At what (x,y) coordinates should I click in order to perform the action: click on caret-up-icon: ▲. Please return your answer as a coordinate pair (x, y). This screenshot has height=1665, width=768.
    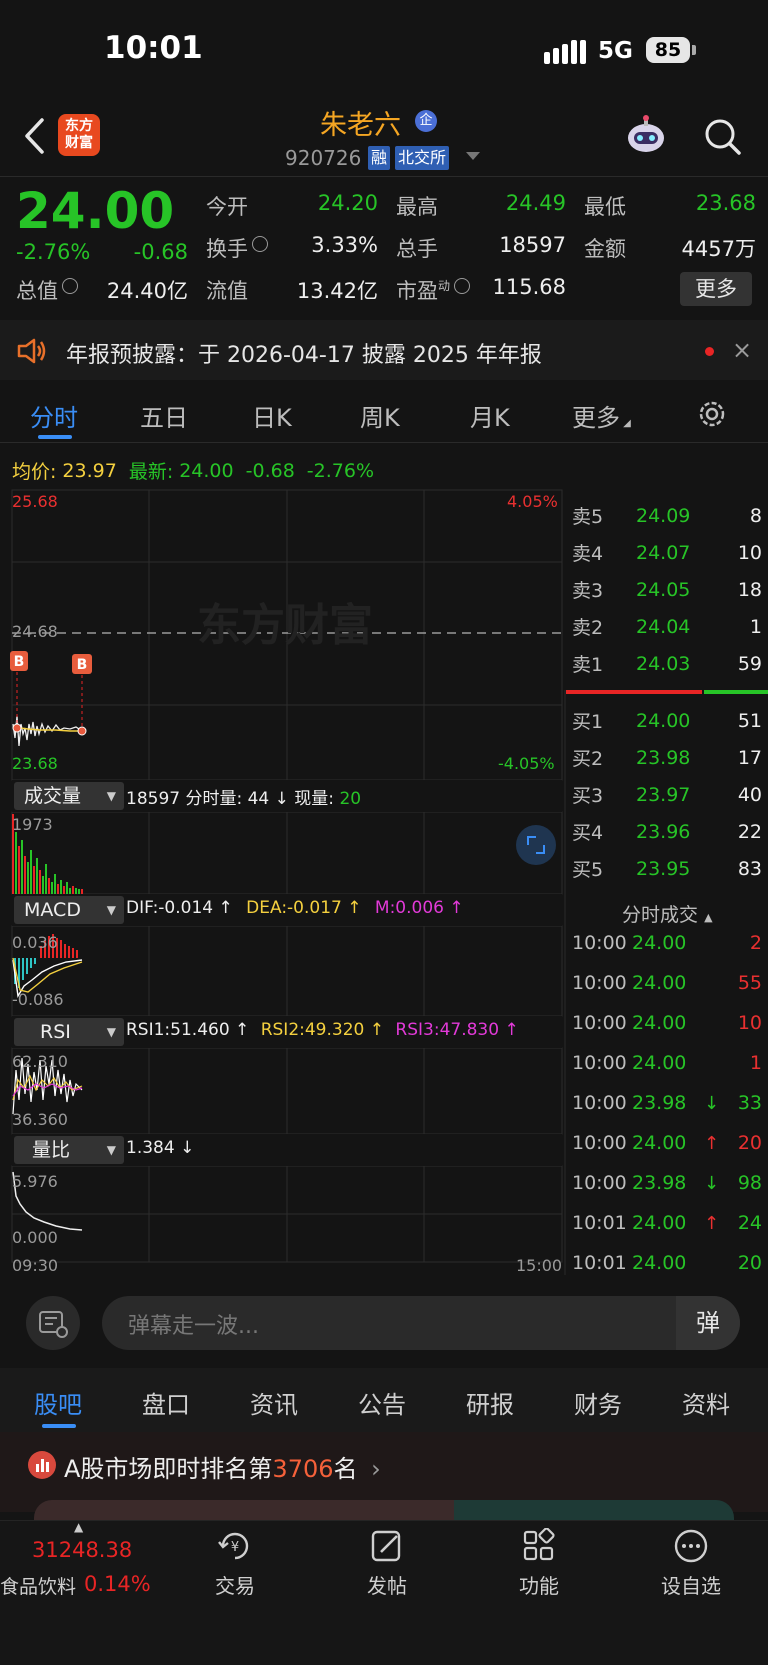
    Looking at the image, I should click on (78, 1527).